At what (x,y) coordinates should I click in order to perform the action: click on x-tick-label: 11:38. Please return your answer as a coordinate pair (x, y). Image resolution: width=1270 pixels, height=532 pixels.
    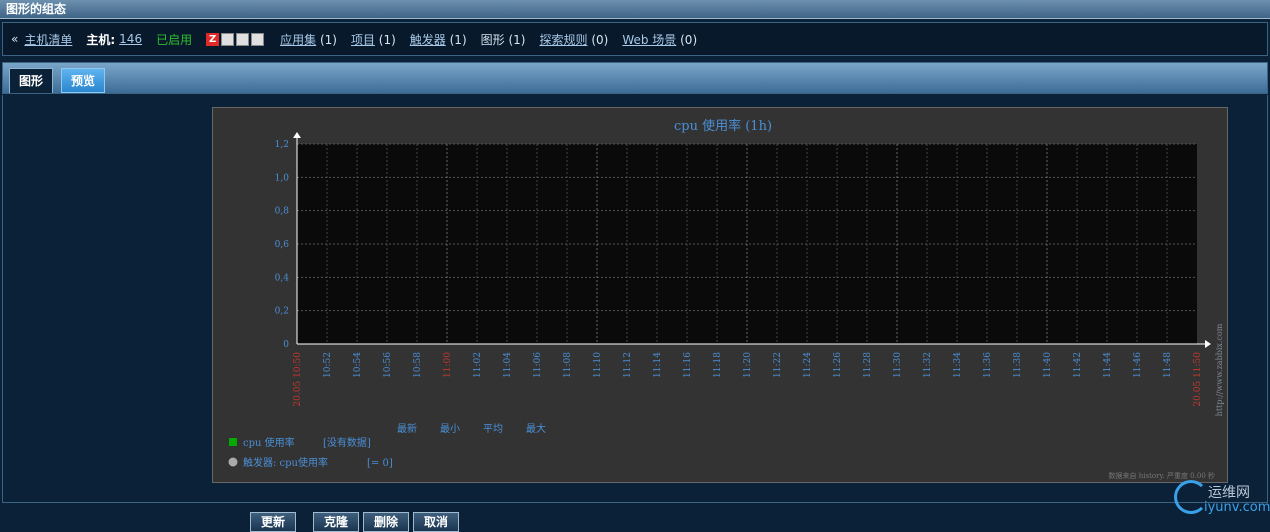
    Looking at the image, I should click on (1018, 365).